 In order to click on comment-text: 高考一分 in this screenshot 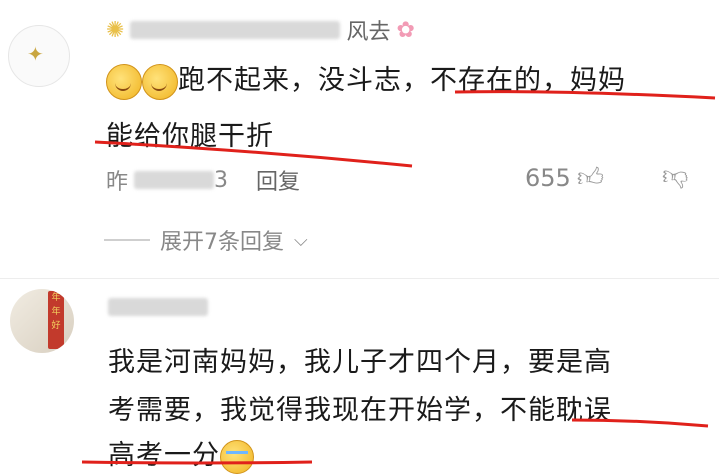, I will do `click(181, 453)`.